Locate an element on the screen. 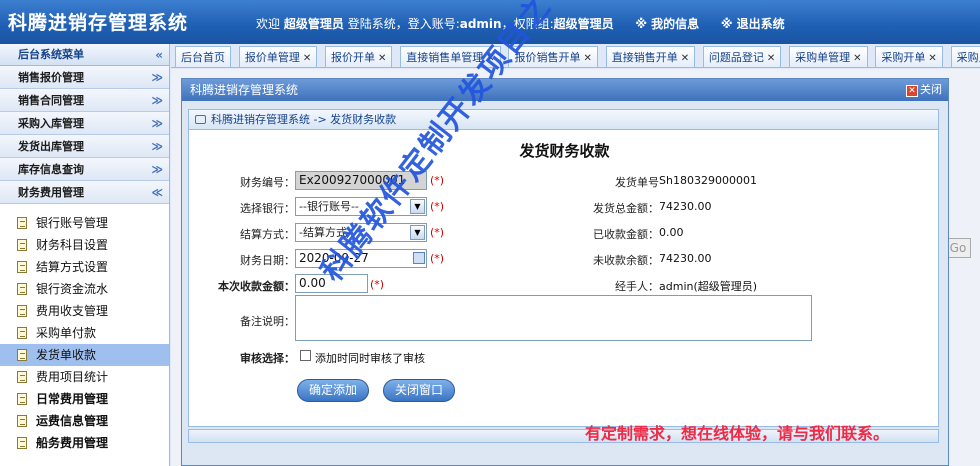 Image resolution: width=980 pixels, height=466 pixels. sidebar-title: 后台系统菜单 is located at coordinates (51, 54).